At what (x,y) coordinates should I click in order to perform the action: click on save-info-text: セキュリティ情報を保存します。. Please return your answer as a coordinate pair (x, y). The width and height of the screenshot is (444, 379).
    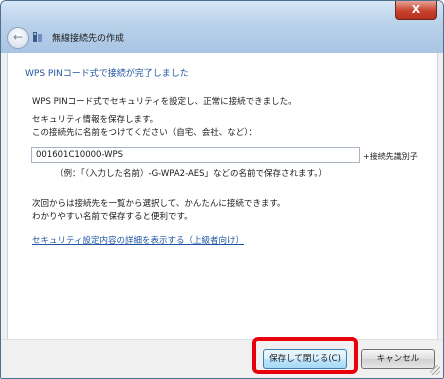
    Looking at the image, I should click on (95, 120).